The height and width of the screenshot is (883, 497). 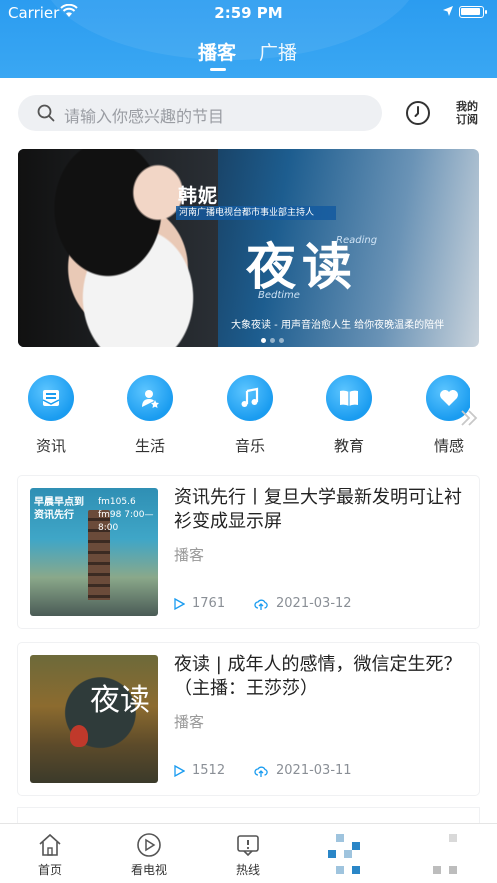 I want to click on thumbnail-caption: 早晨早点到 资讯先行, so click(x=59, y=509).